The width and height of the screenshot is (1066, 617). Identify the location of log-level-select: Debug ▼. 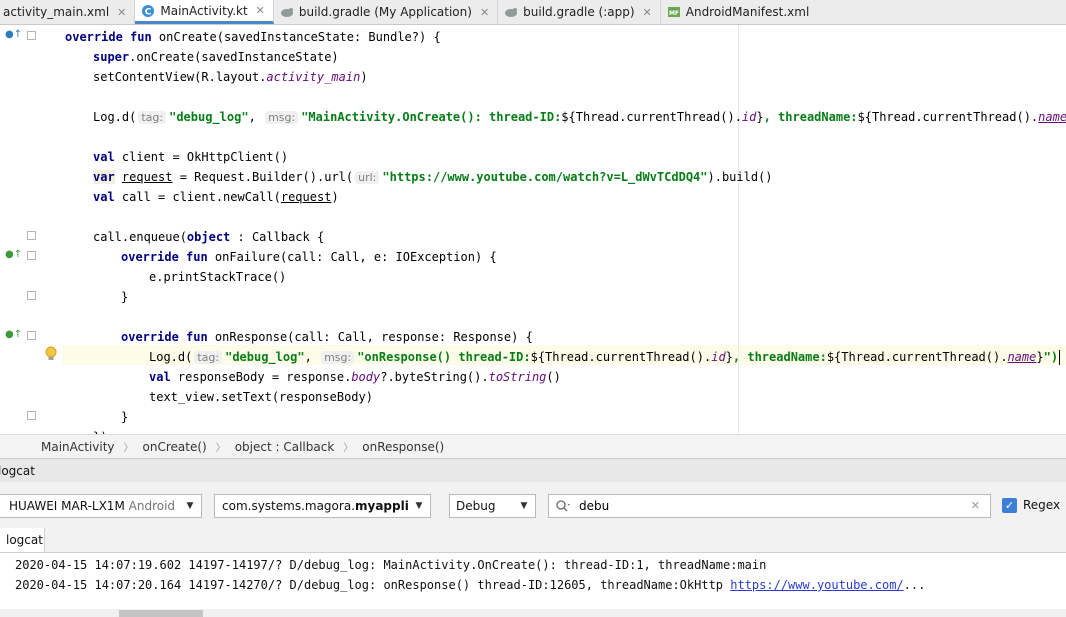
(492, 506).